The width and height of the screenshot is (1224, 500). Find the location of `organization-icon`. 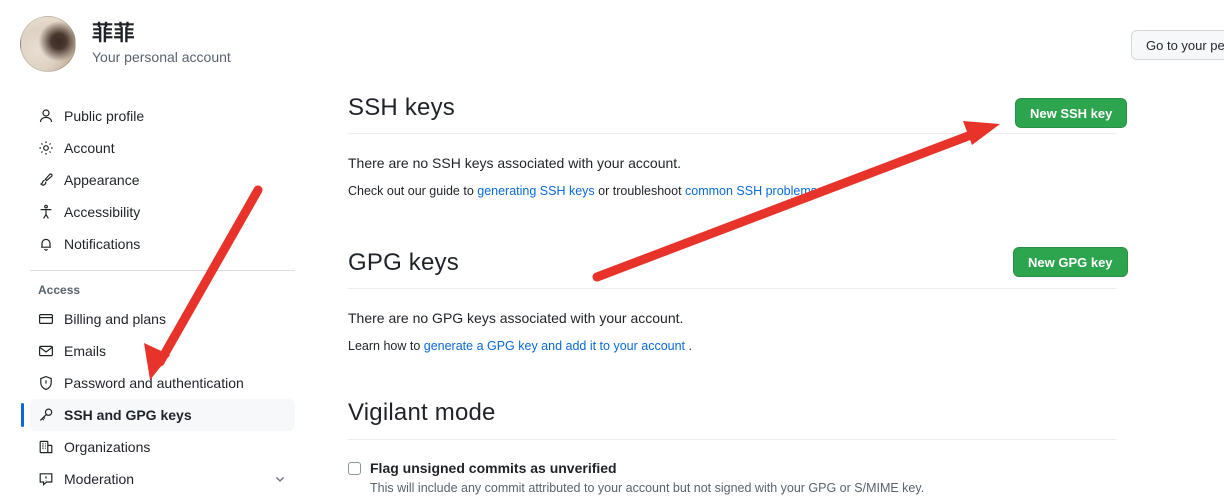

organization-icon is located at coordinates (46, 447).